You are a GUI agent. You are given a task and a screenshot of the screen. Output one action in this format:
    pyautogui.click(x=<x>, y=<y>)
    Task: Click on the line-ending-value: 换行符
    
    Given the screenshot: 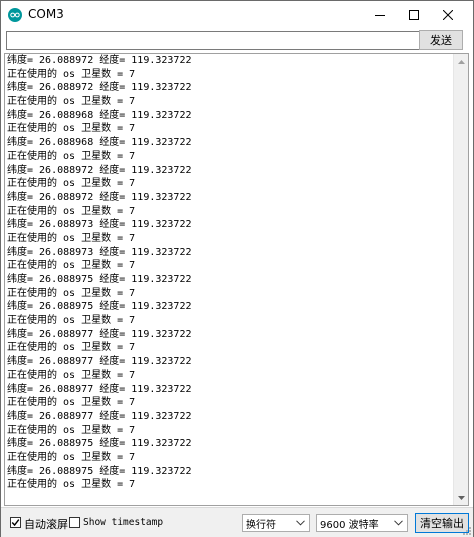 What is the action you would take?
    pyautogui.click(x=261, y=525)
    